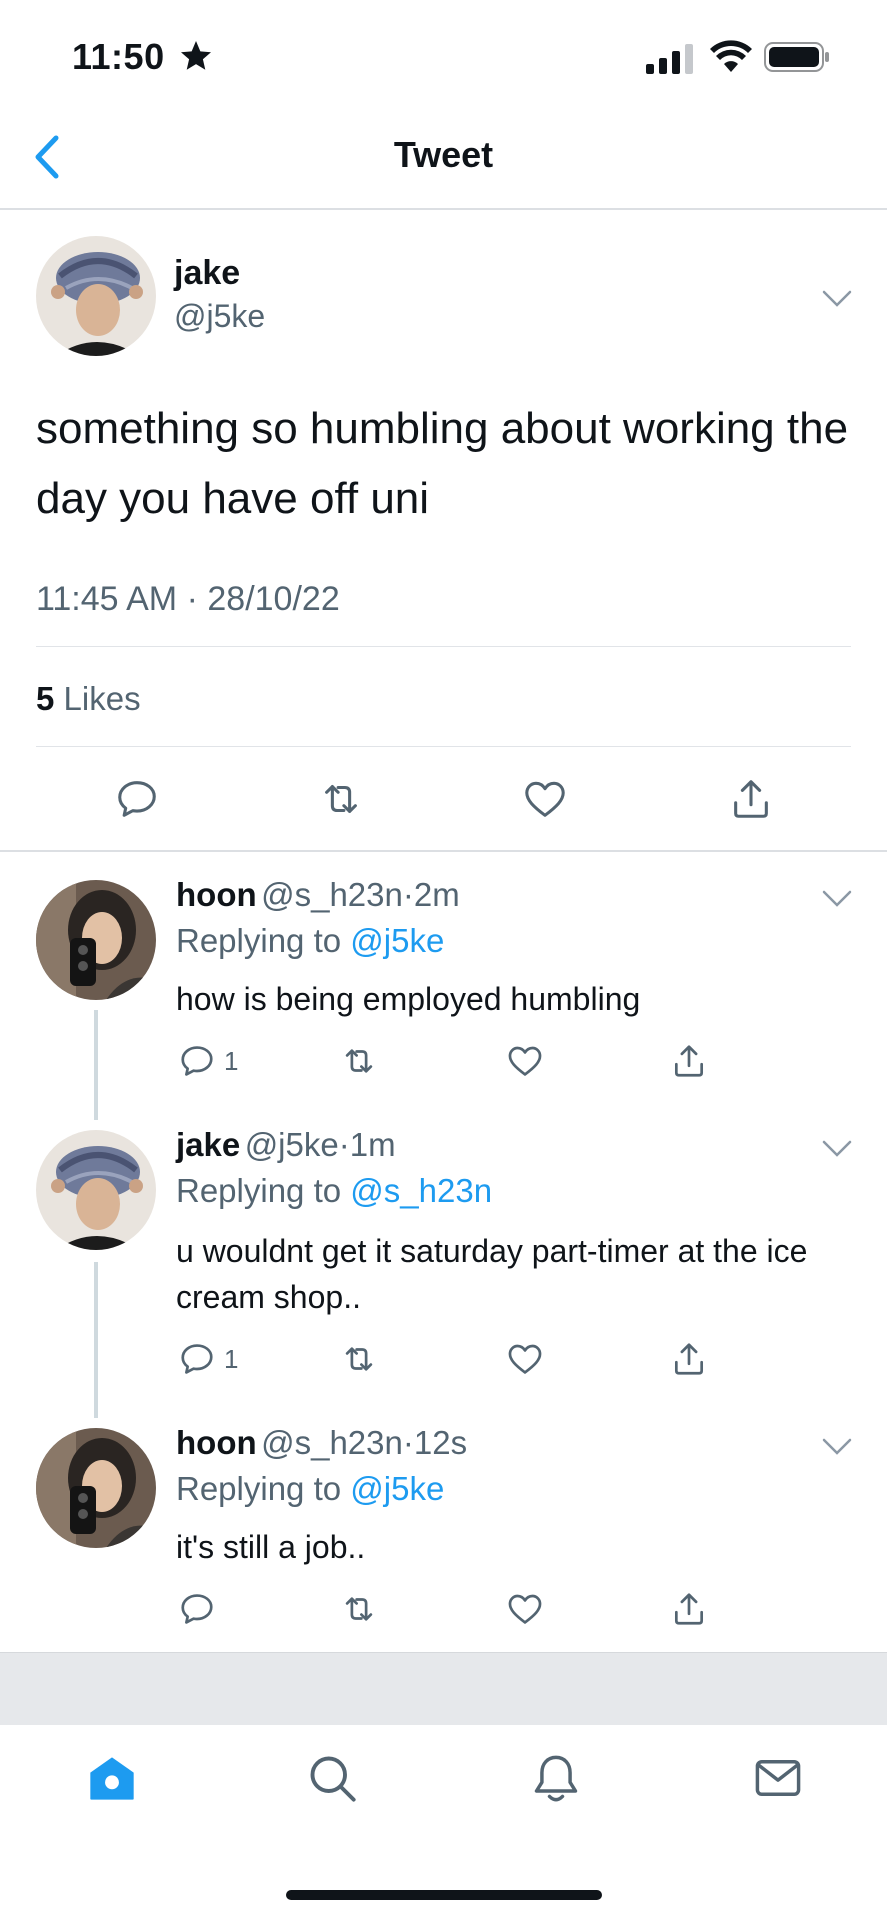 Image resolution: width=887 pixels, height=1920 pixels. I want to click on reply-time: 12s, so click(440, 1442).